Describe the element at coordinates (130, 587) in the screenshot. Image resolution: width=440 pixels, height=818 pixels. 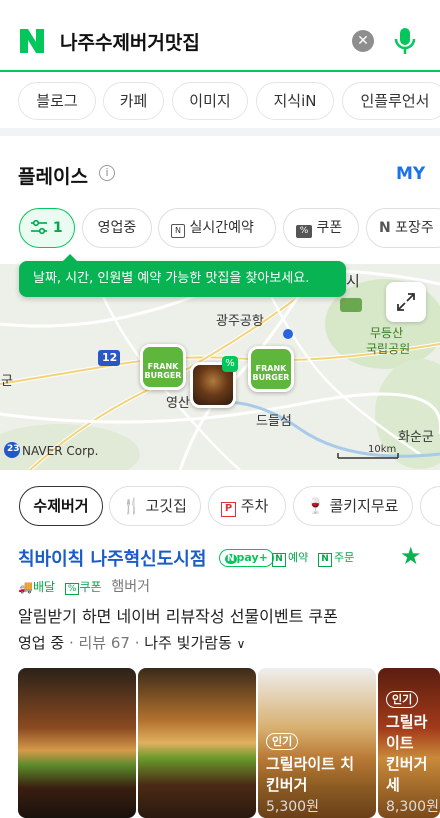
I see `place-category: 햄버거` at that location.